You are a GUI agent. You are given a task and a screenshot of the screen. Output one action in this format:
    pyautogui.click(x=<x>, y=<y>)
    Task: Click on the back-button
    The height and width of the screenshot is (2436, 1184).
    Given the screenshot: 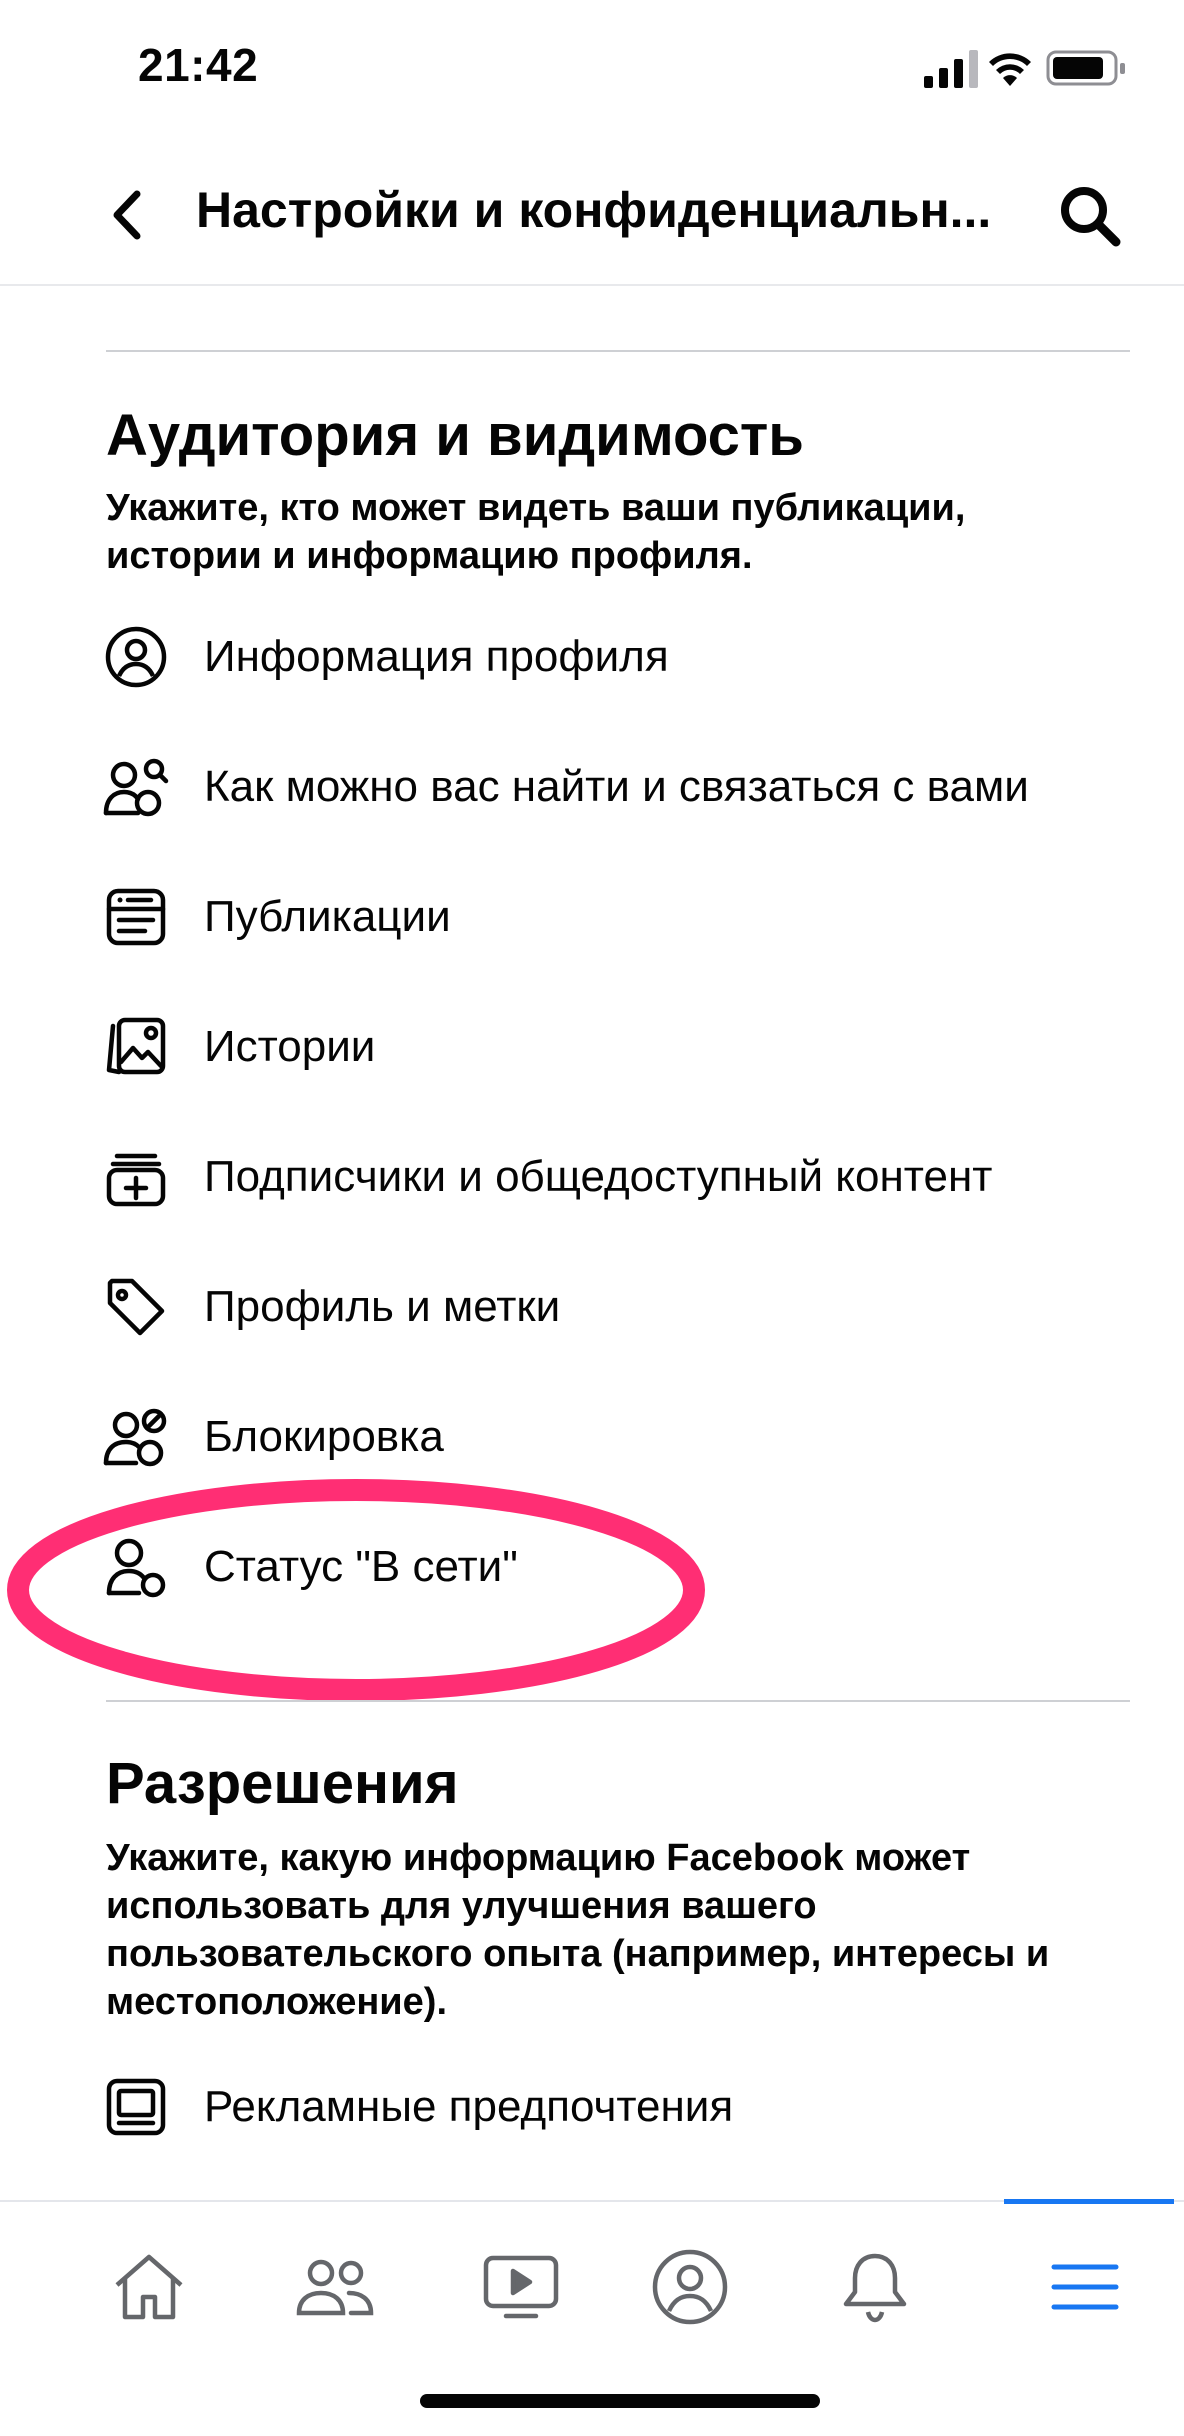 What is the action you would take?
    pyautogui.click(x=127, y=215)
    